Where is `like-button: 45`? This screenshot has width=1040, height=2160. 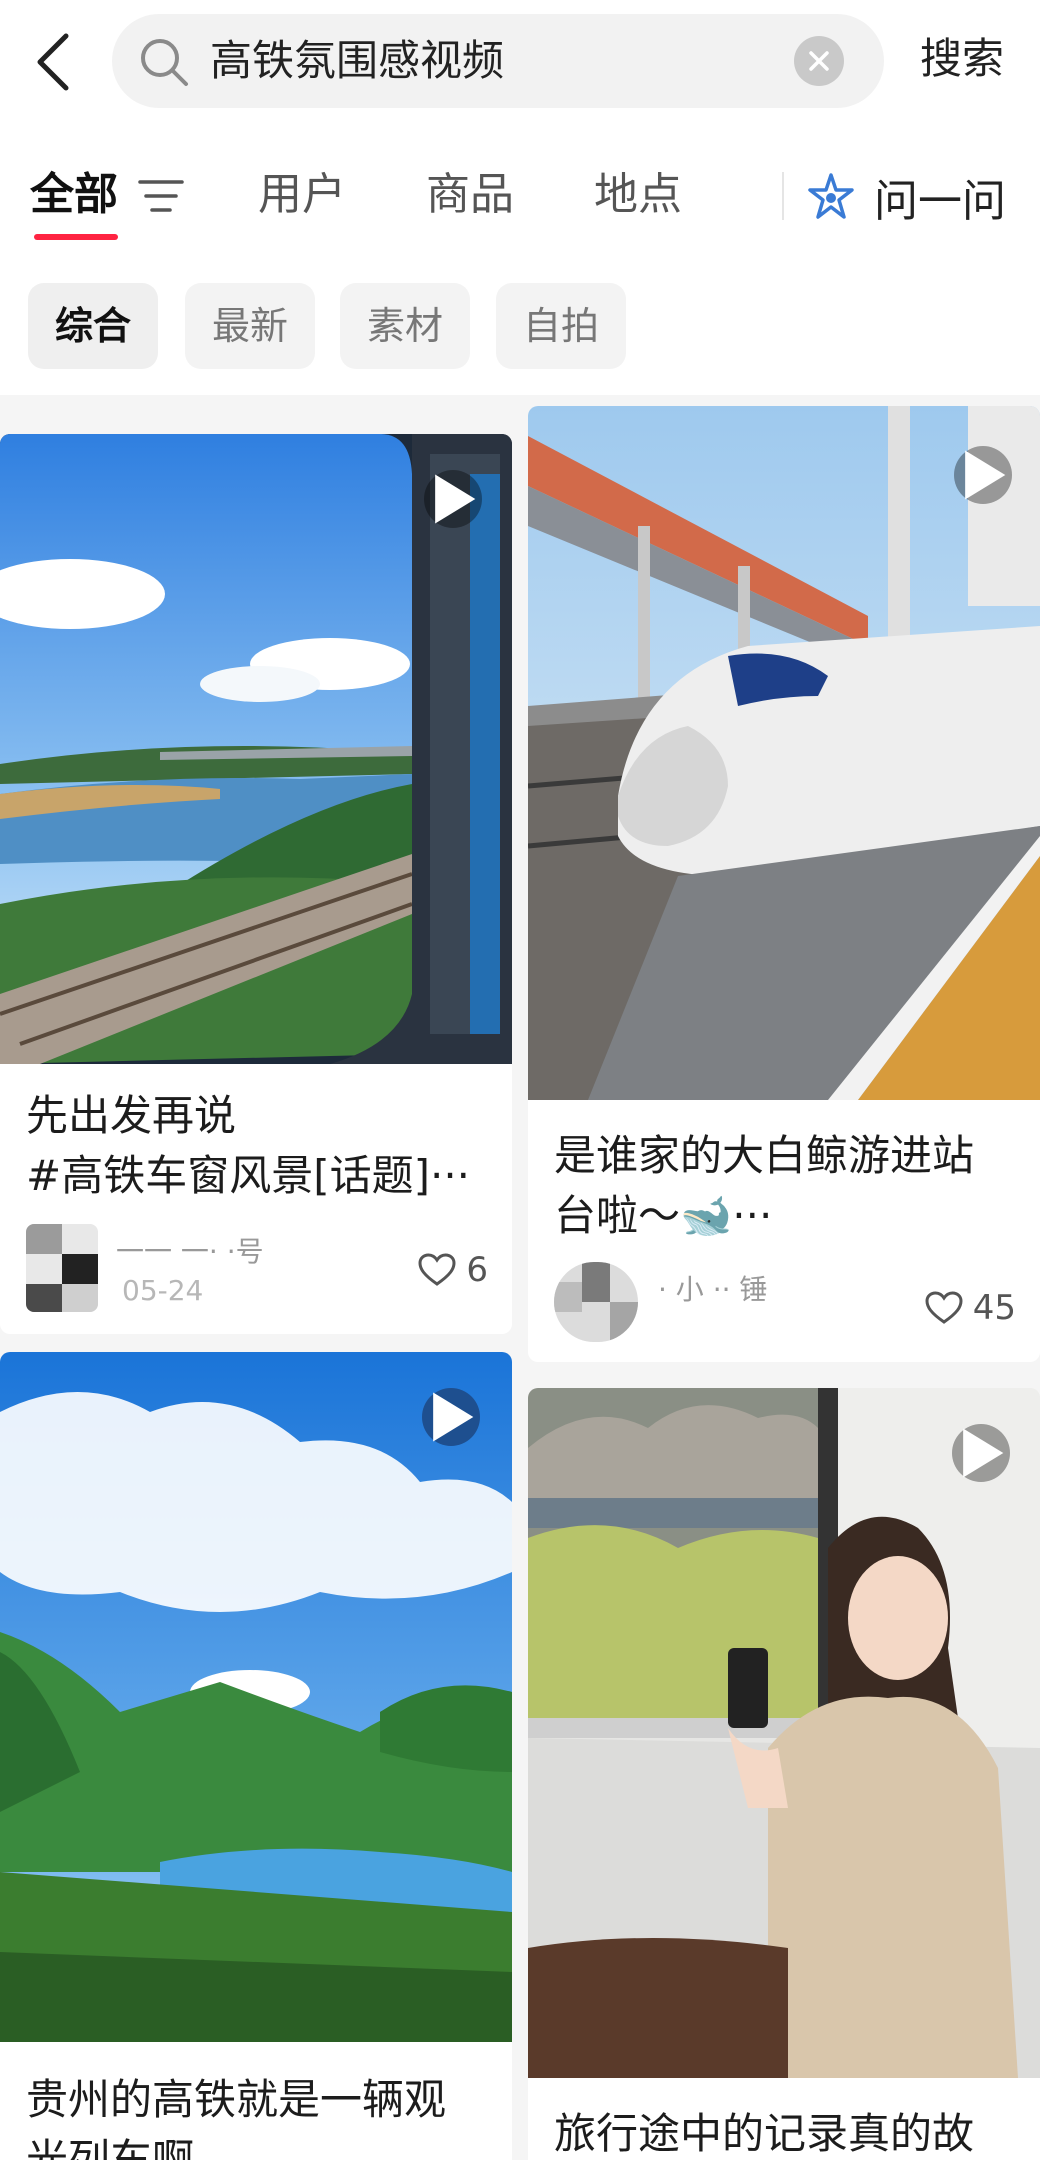
like-button: 45 is located at coordinates (970, 1308).